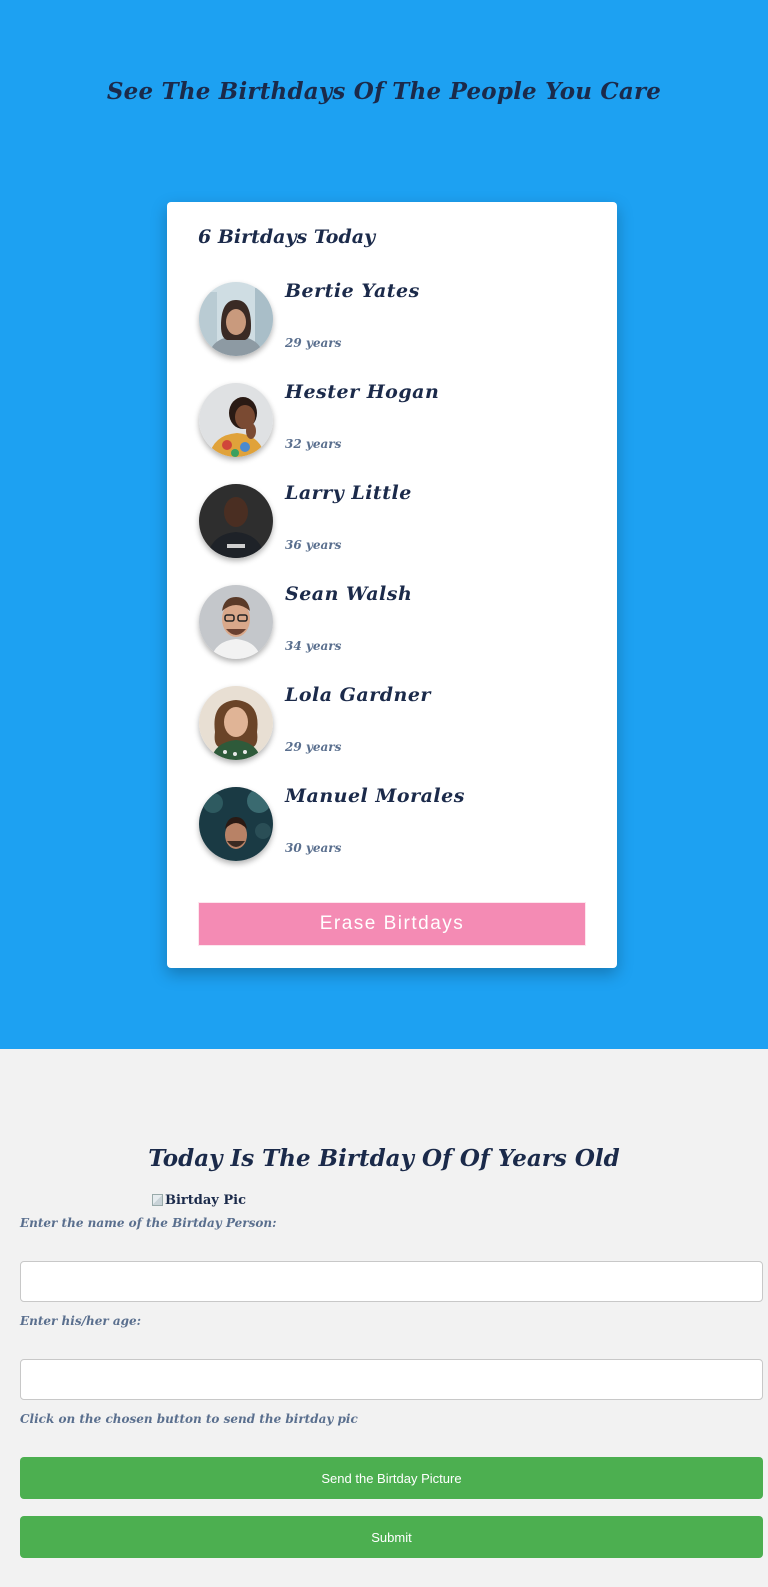  I want to click on person-age: 34 years, so click(313, 646).